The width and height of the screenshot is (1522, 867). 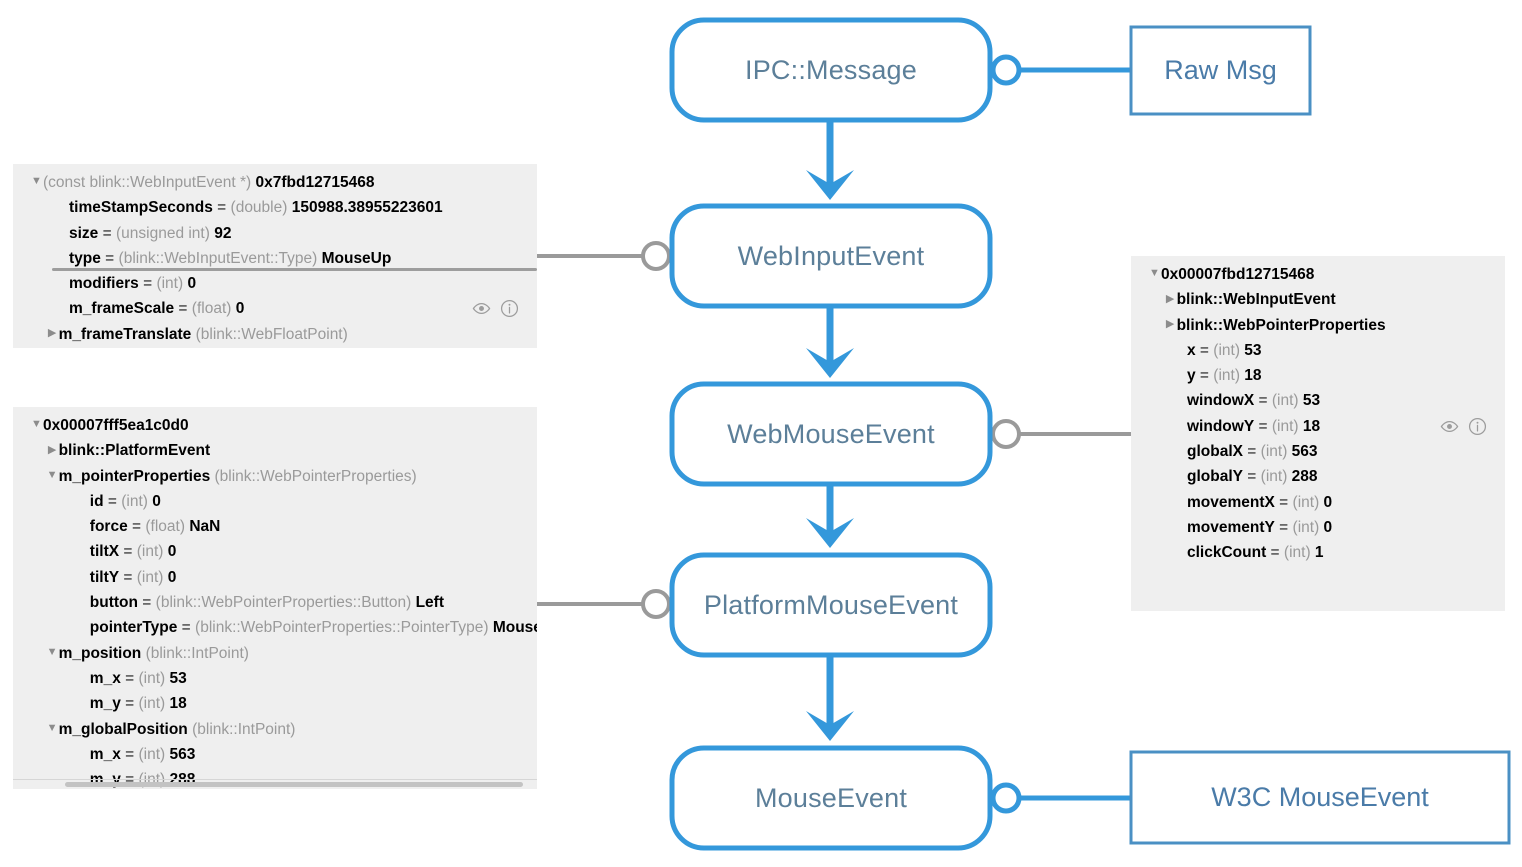 I want to click on inspector-row: ▶ m_frameTranslate (blink::WebFloatPoint), so click(x=275, y=334).